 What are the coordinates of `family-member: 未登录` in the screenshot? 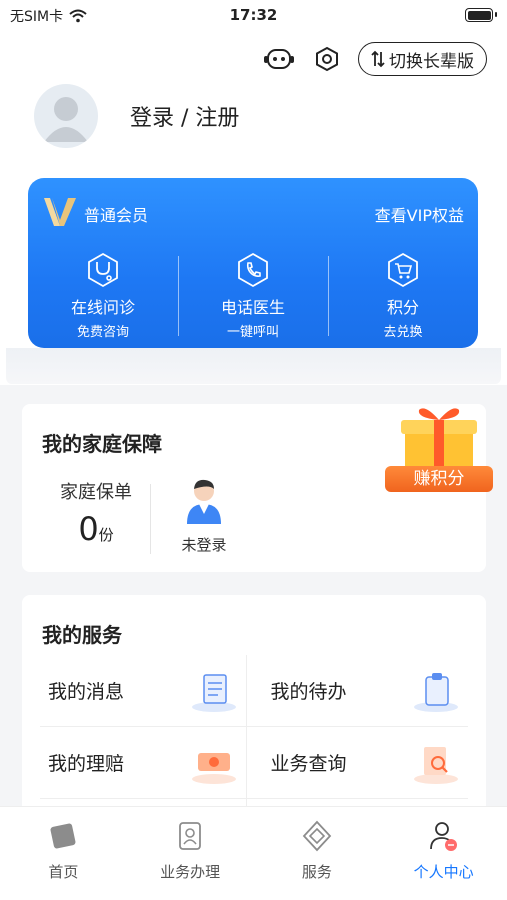 It's located at (204, 514).